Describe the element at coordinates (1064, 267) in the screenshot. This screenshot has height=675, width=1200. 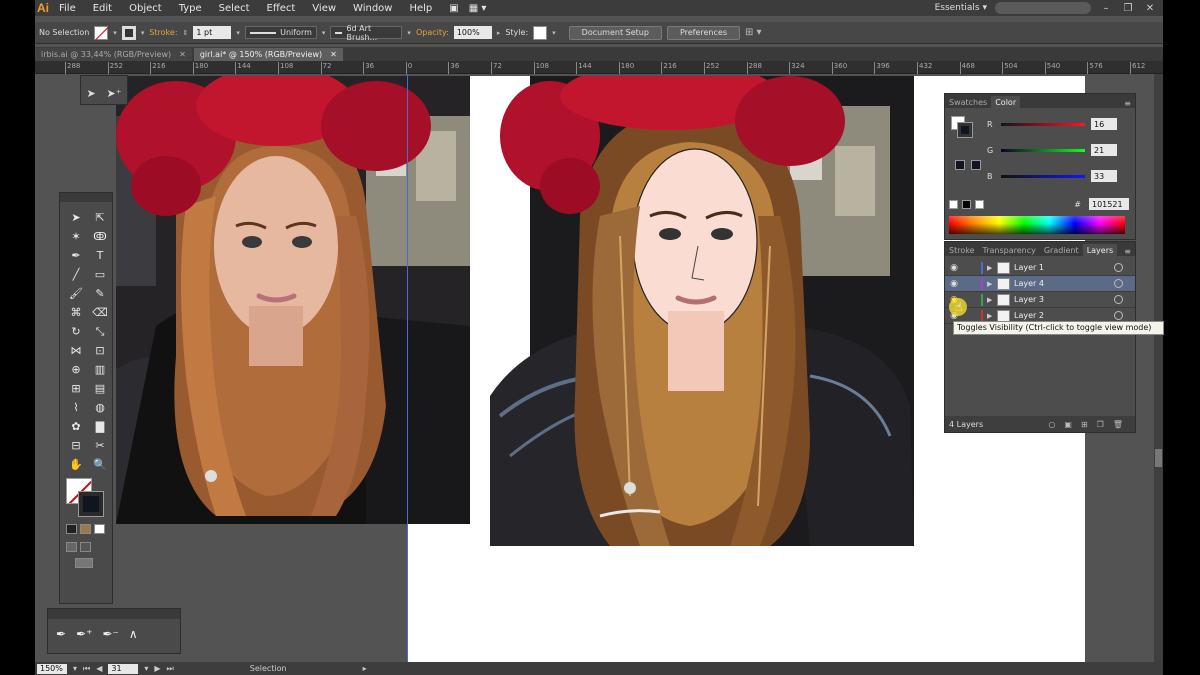
I see `layer-name: Layer 1` at that location.